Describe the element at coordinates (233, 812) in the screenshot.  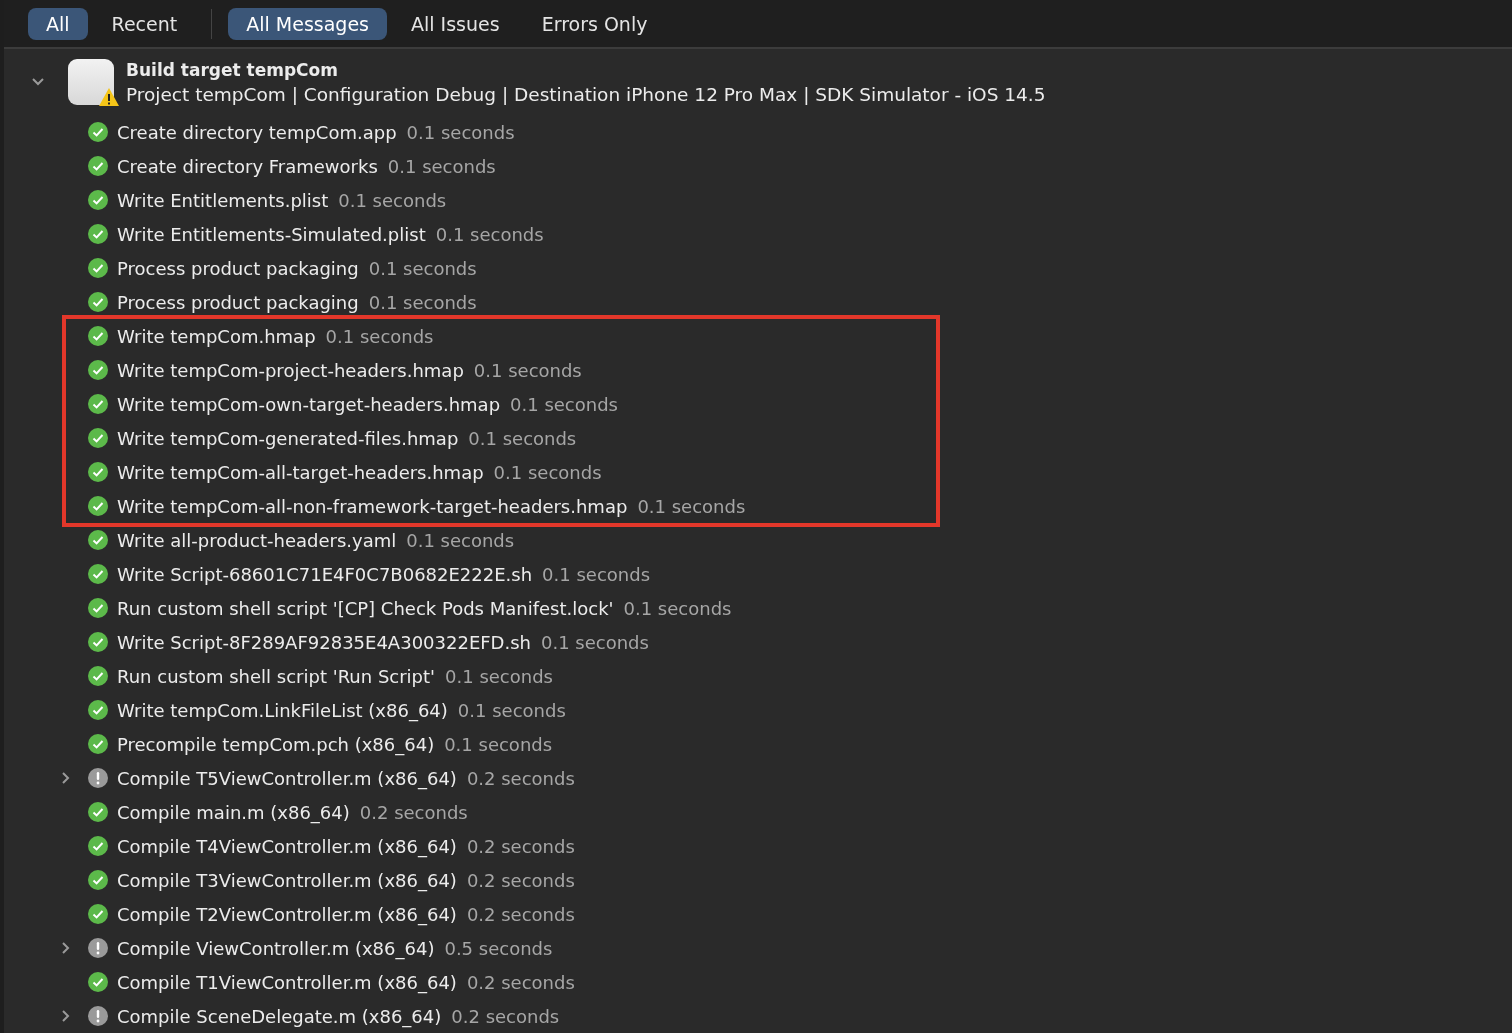
I see `step-label: Compile main.m (x86_64)` at that location.